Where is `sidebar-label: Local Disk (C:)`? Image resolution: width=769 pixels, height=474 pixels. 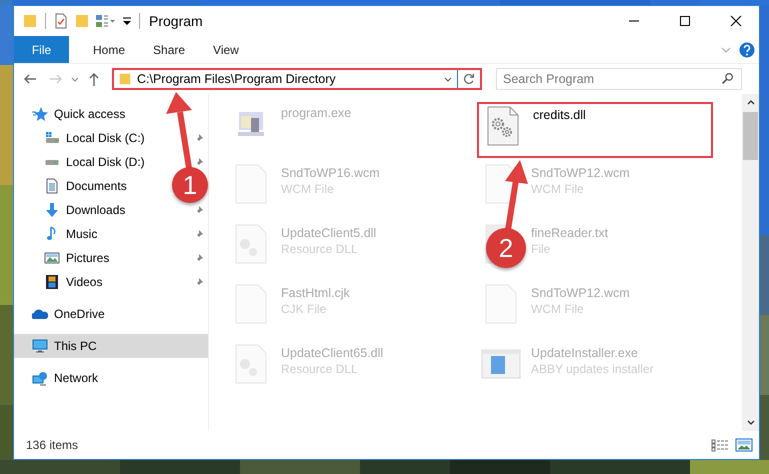
sidebar-label: Local Disk (C:) is located at coordinates (105, 138).